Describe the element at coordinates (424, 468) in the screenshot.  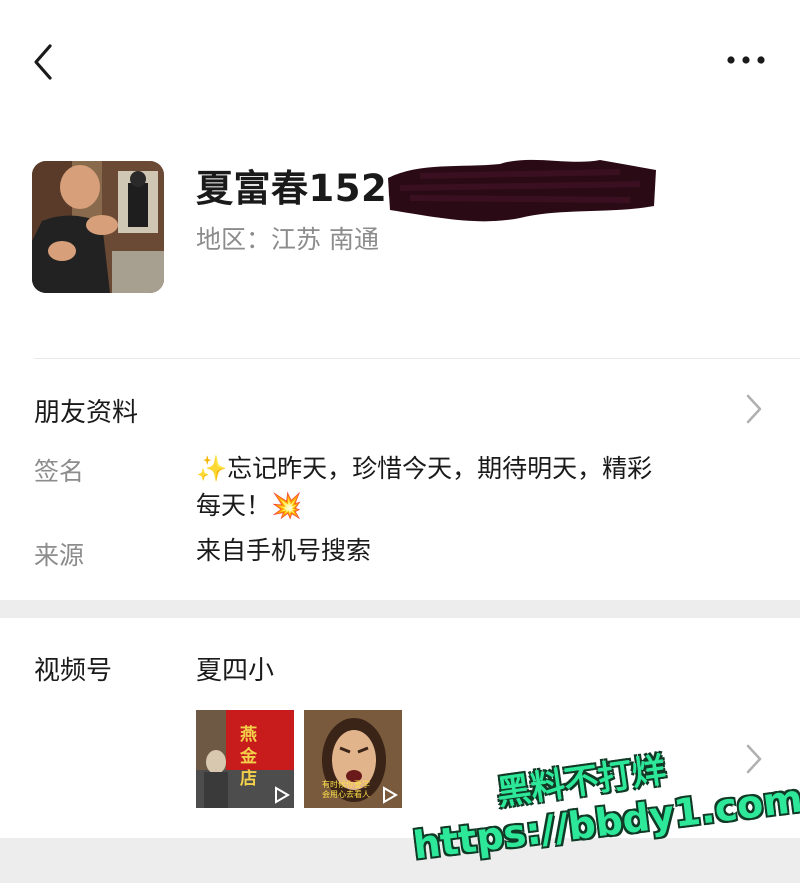
I see `signature-line-1: ✨忘记昨天，珍惜今天，期待明天，精彩` at that location.